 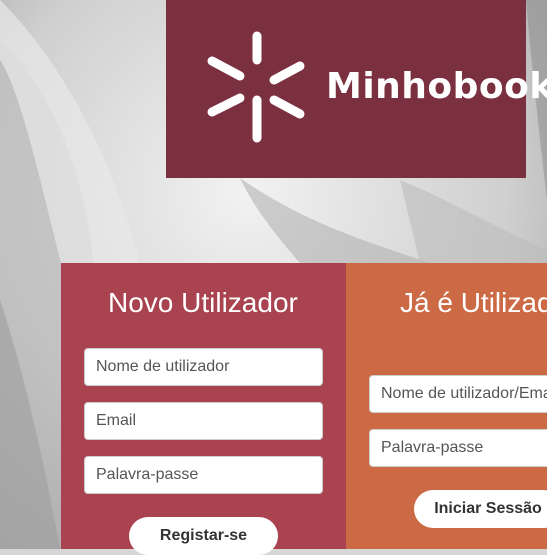 What do you see at coordinates (256, 87) in the screenshot?
I see `asterisk-logo-icon` at bounding box center [256, 87].